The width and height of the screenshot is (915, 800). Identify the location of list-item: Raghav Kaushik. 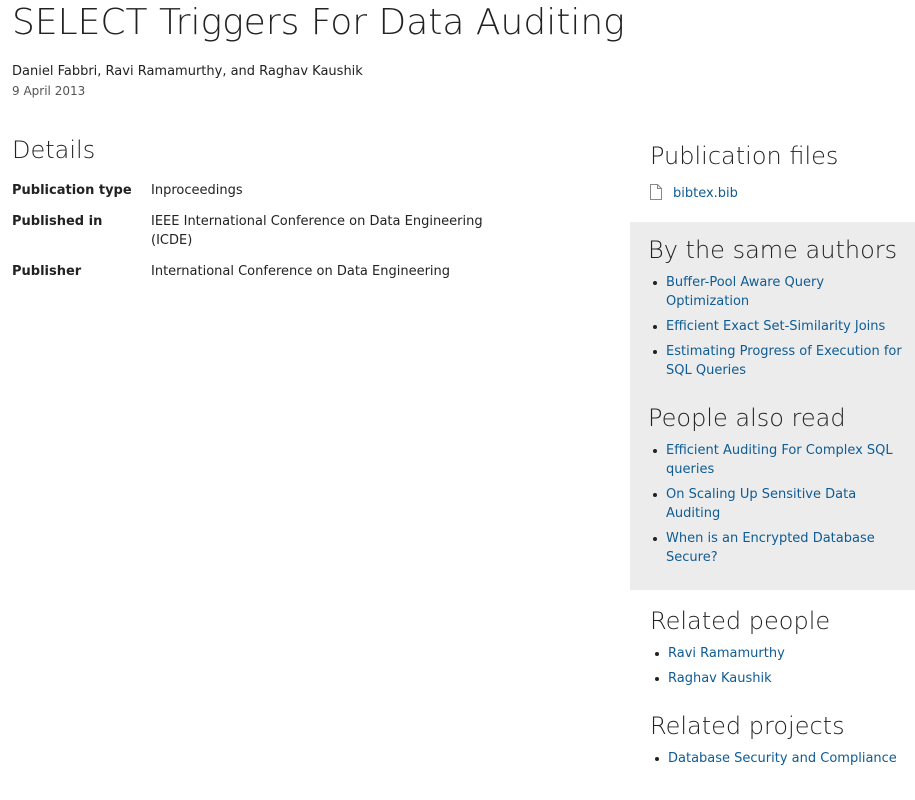
(782, 678).